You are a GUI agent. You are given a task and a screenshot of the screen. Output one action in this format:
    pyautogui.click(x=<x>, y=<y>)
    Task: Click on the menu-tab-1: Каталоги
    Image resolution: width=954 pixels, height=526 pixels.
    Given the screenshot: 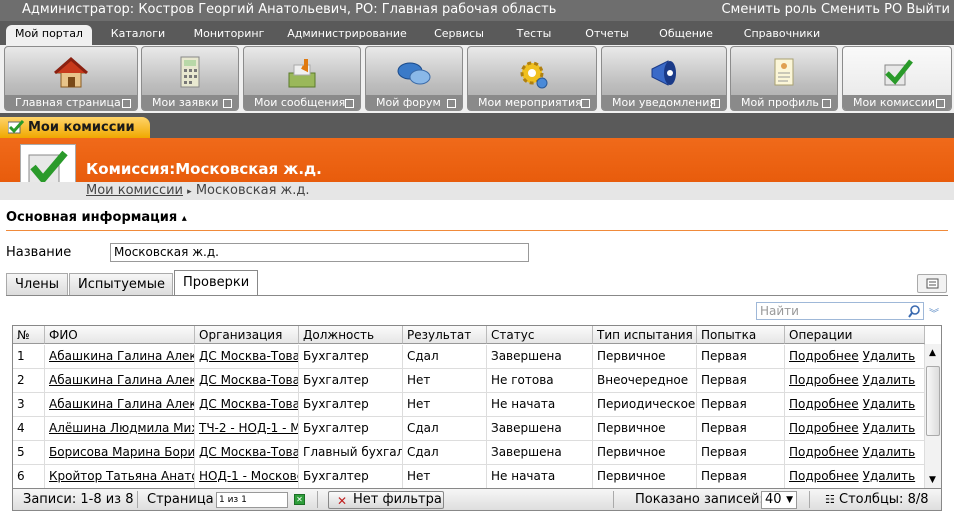 What is the action you would take?
    pyautogui.click(x=138, y=35)
    